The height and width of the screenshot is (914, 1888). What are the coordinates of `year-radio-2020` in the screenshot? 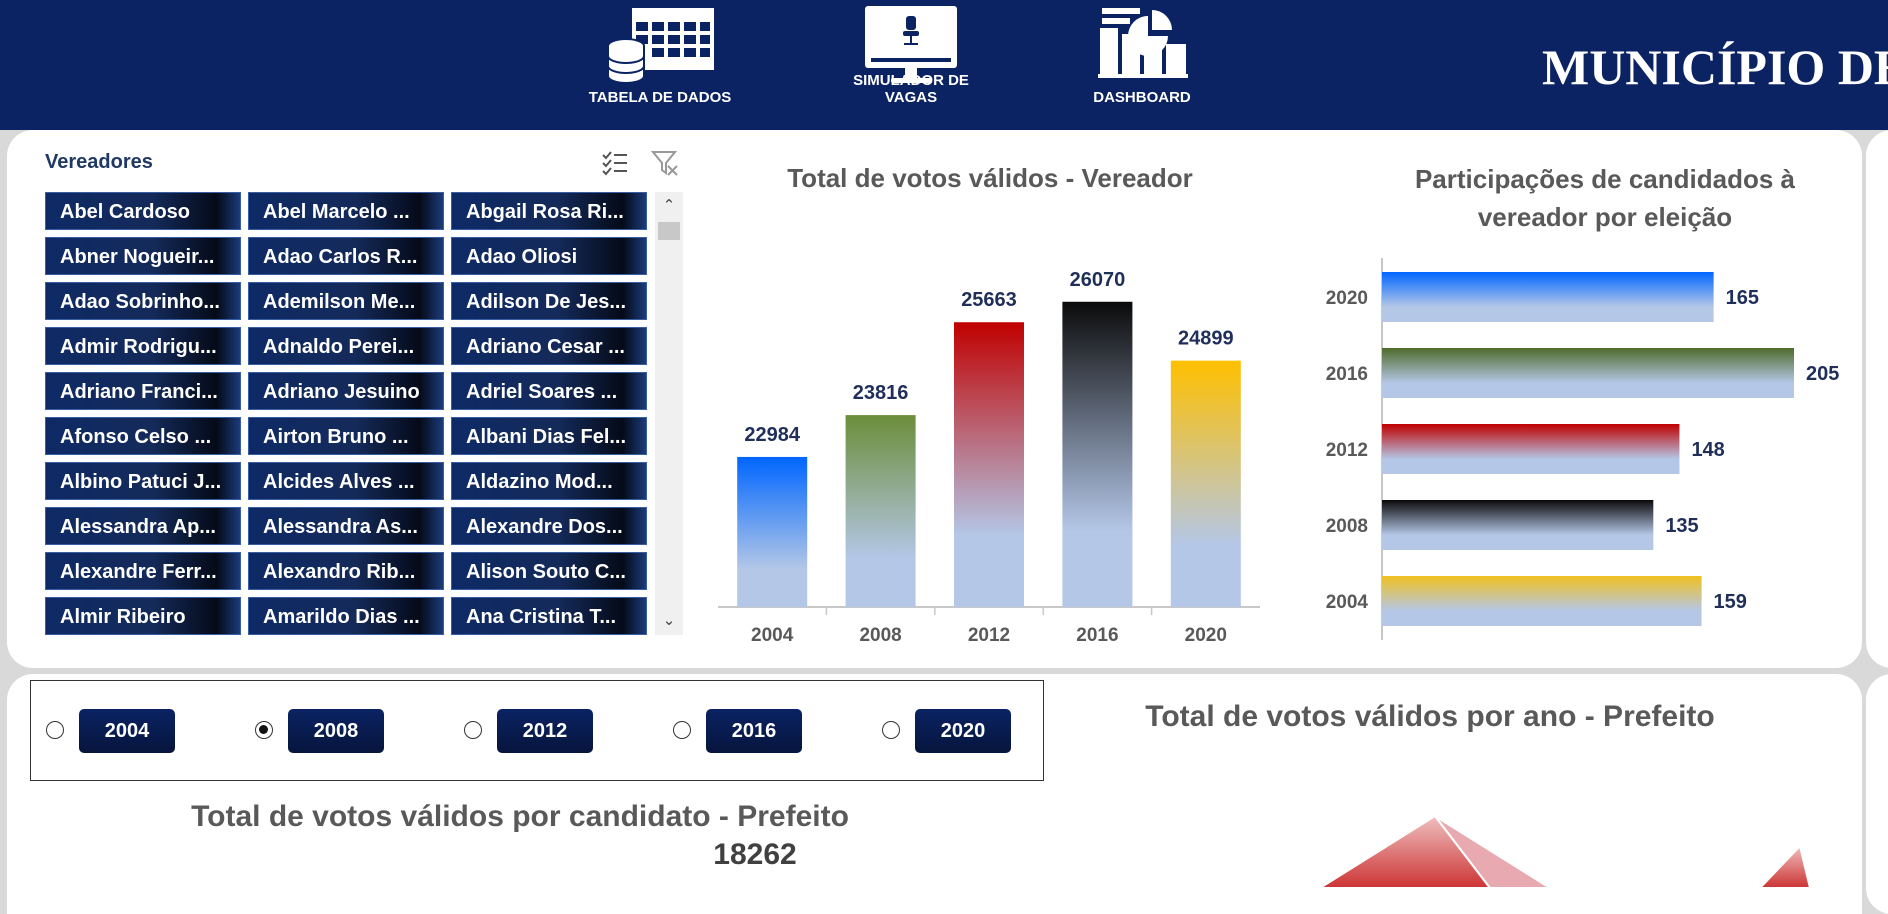 It's located at (891, 730).